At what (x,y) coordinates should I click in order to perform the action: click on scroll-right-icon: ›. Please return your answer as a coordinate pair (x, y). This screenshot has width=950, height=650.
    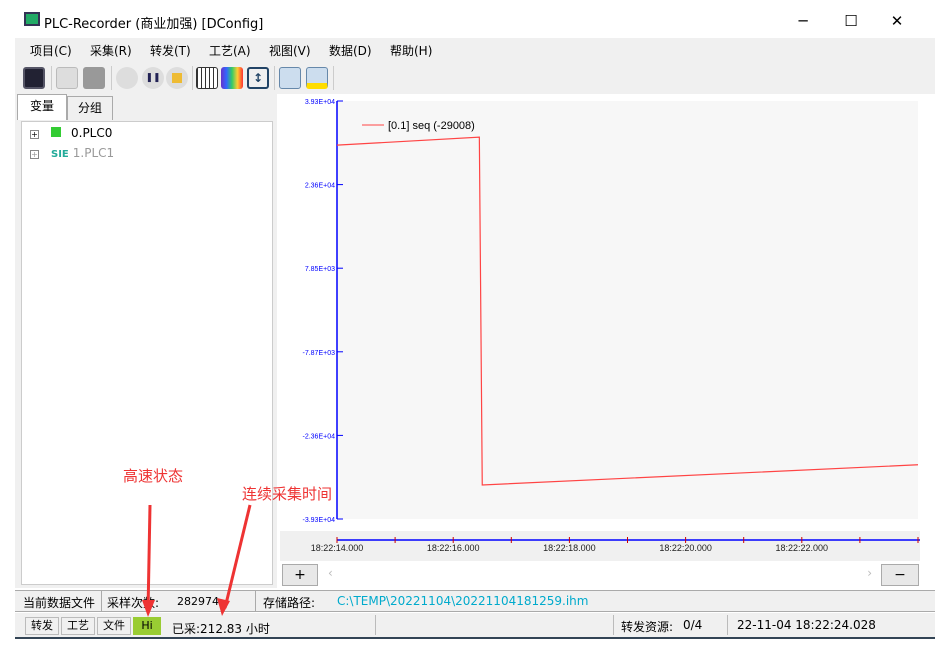
    Looking at the image, I should click on (869, 573).